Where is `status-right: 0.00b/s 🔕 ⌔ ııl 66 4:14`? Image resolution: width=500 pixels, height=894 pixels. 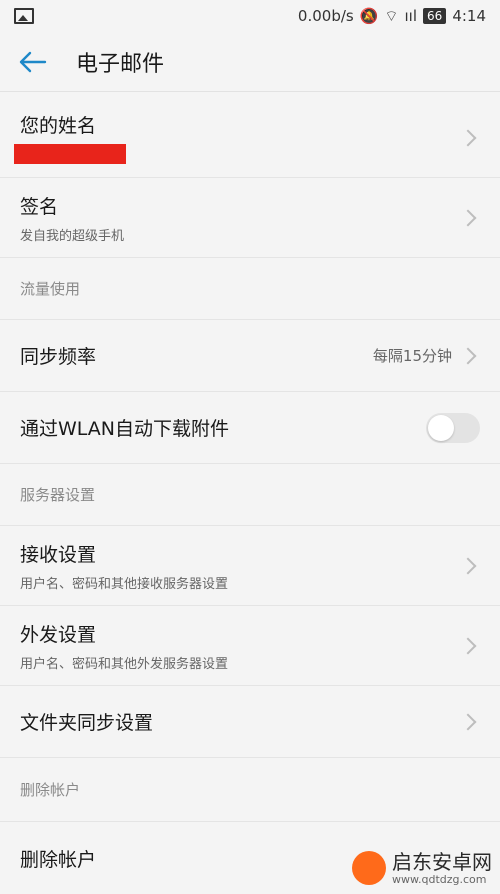 status-right: 0.00b/s 🔕 ⌔ ııl 66 4:14 is located at coordinates (392, 16).